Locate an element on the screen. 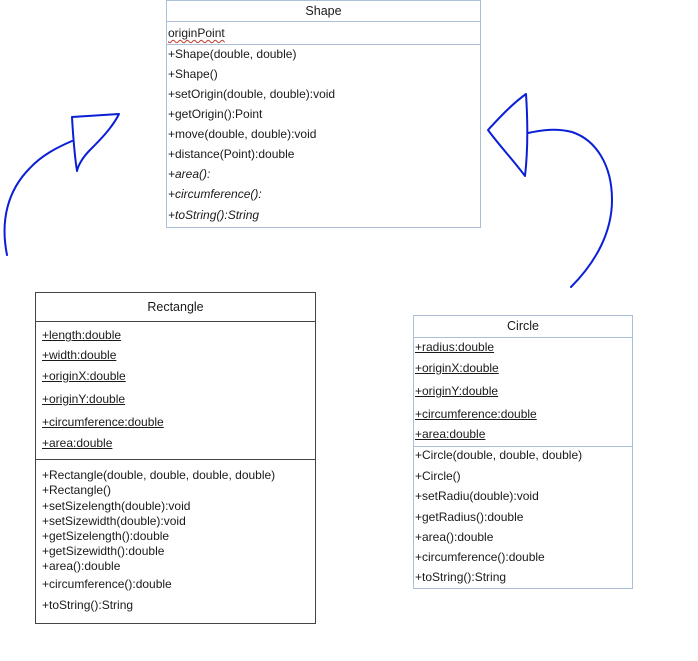  rectangle-method: +circumference():double is located at coordinates (107, 584).